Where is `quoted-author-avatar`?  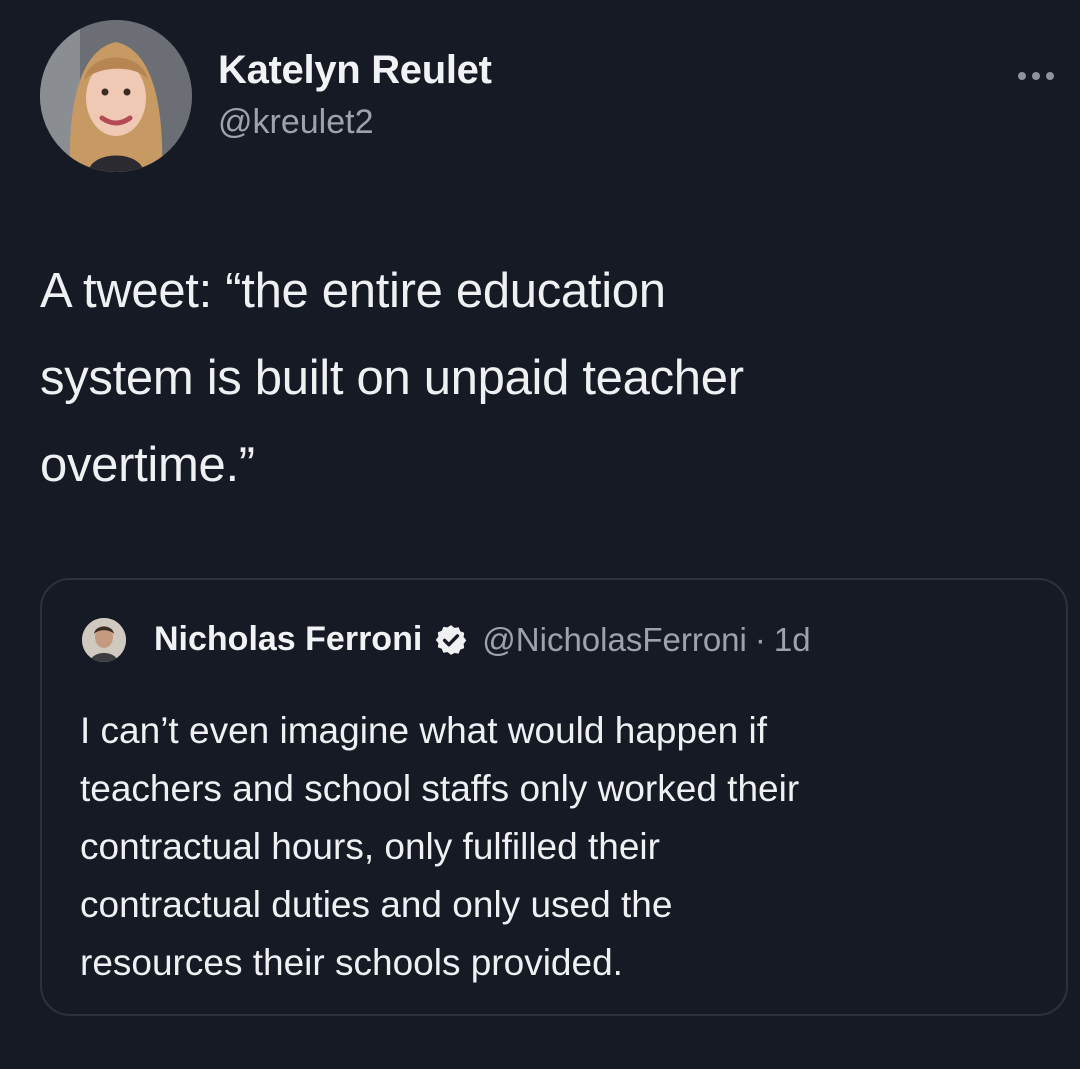
quoted-author-avatar is located at coordinates (104, 640).